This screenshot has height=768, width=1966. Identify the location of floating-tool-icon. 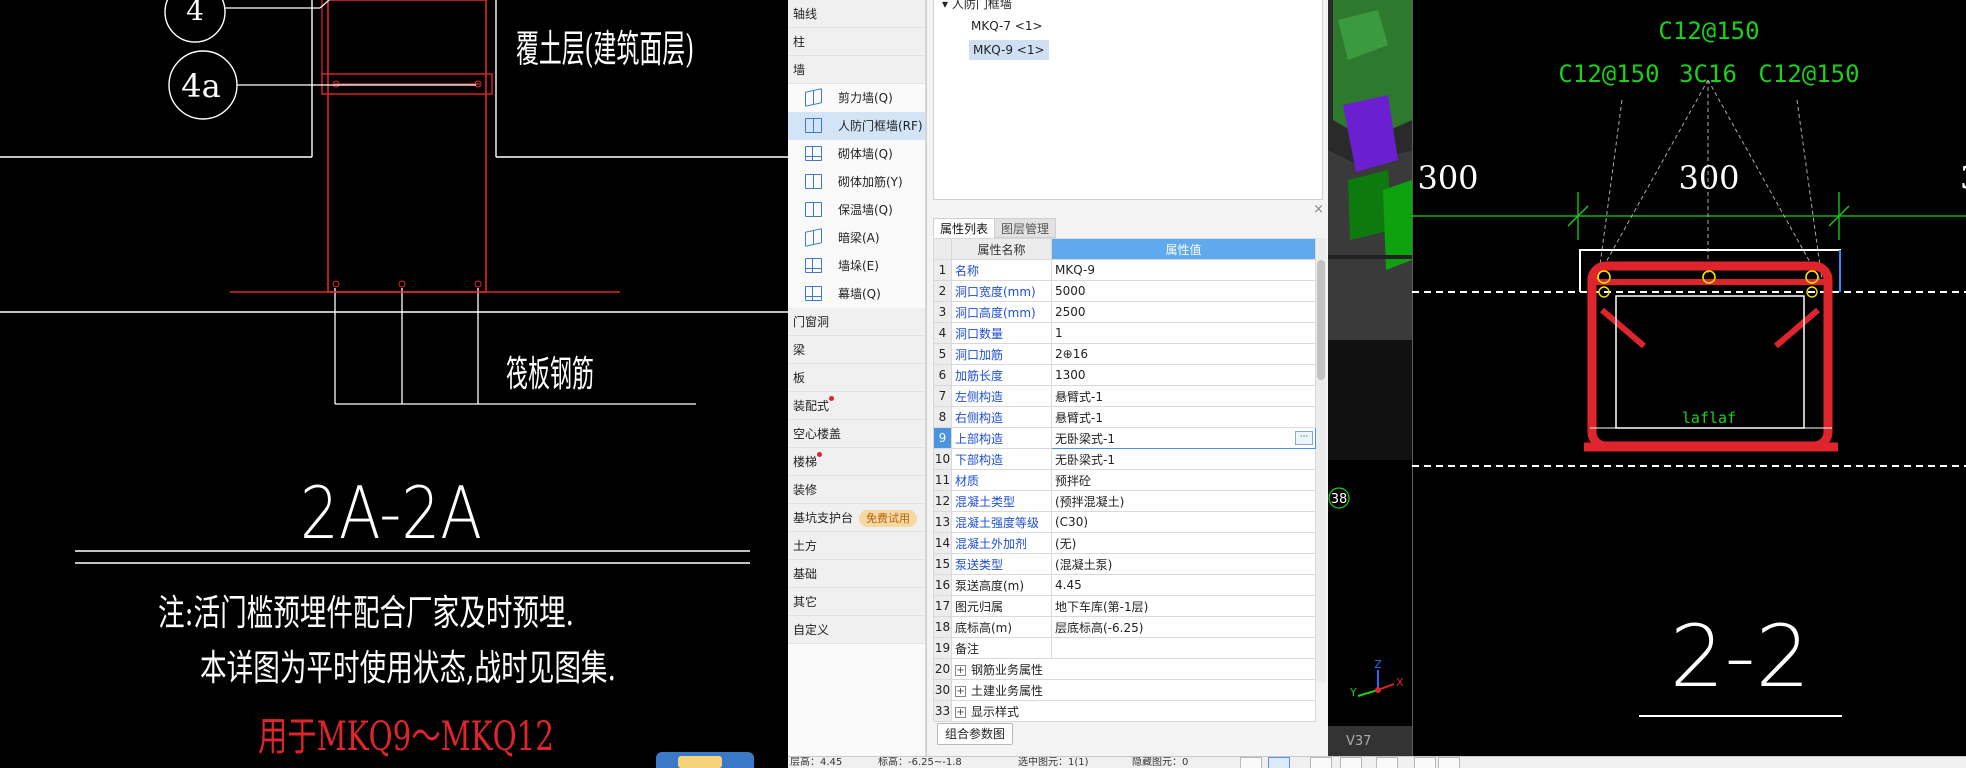
(705, 760).